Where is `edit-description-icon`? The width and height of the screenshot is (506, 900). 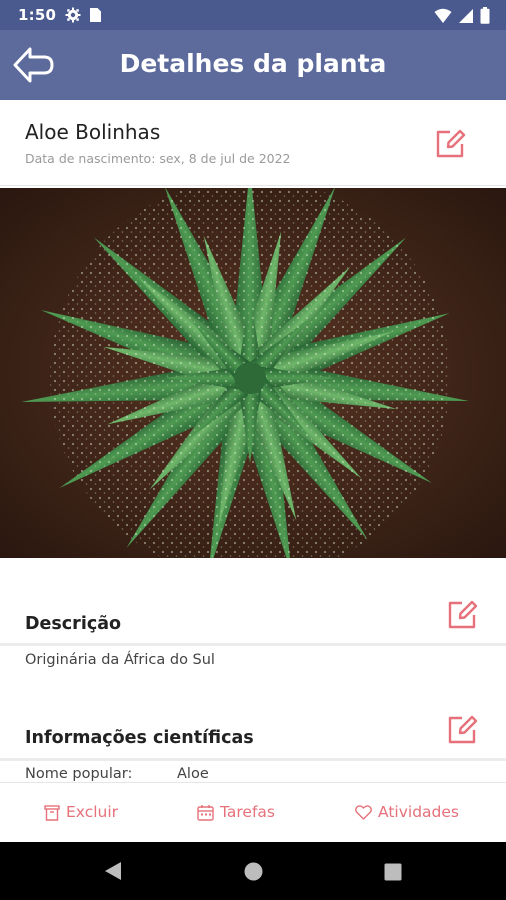
edit-description-icon is located at coordinates (463, 614).